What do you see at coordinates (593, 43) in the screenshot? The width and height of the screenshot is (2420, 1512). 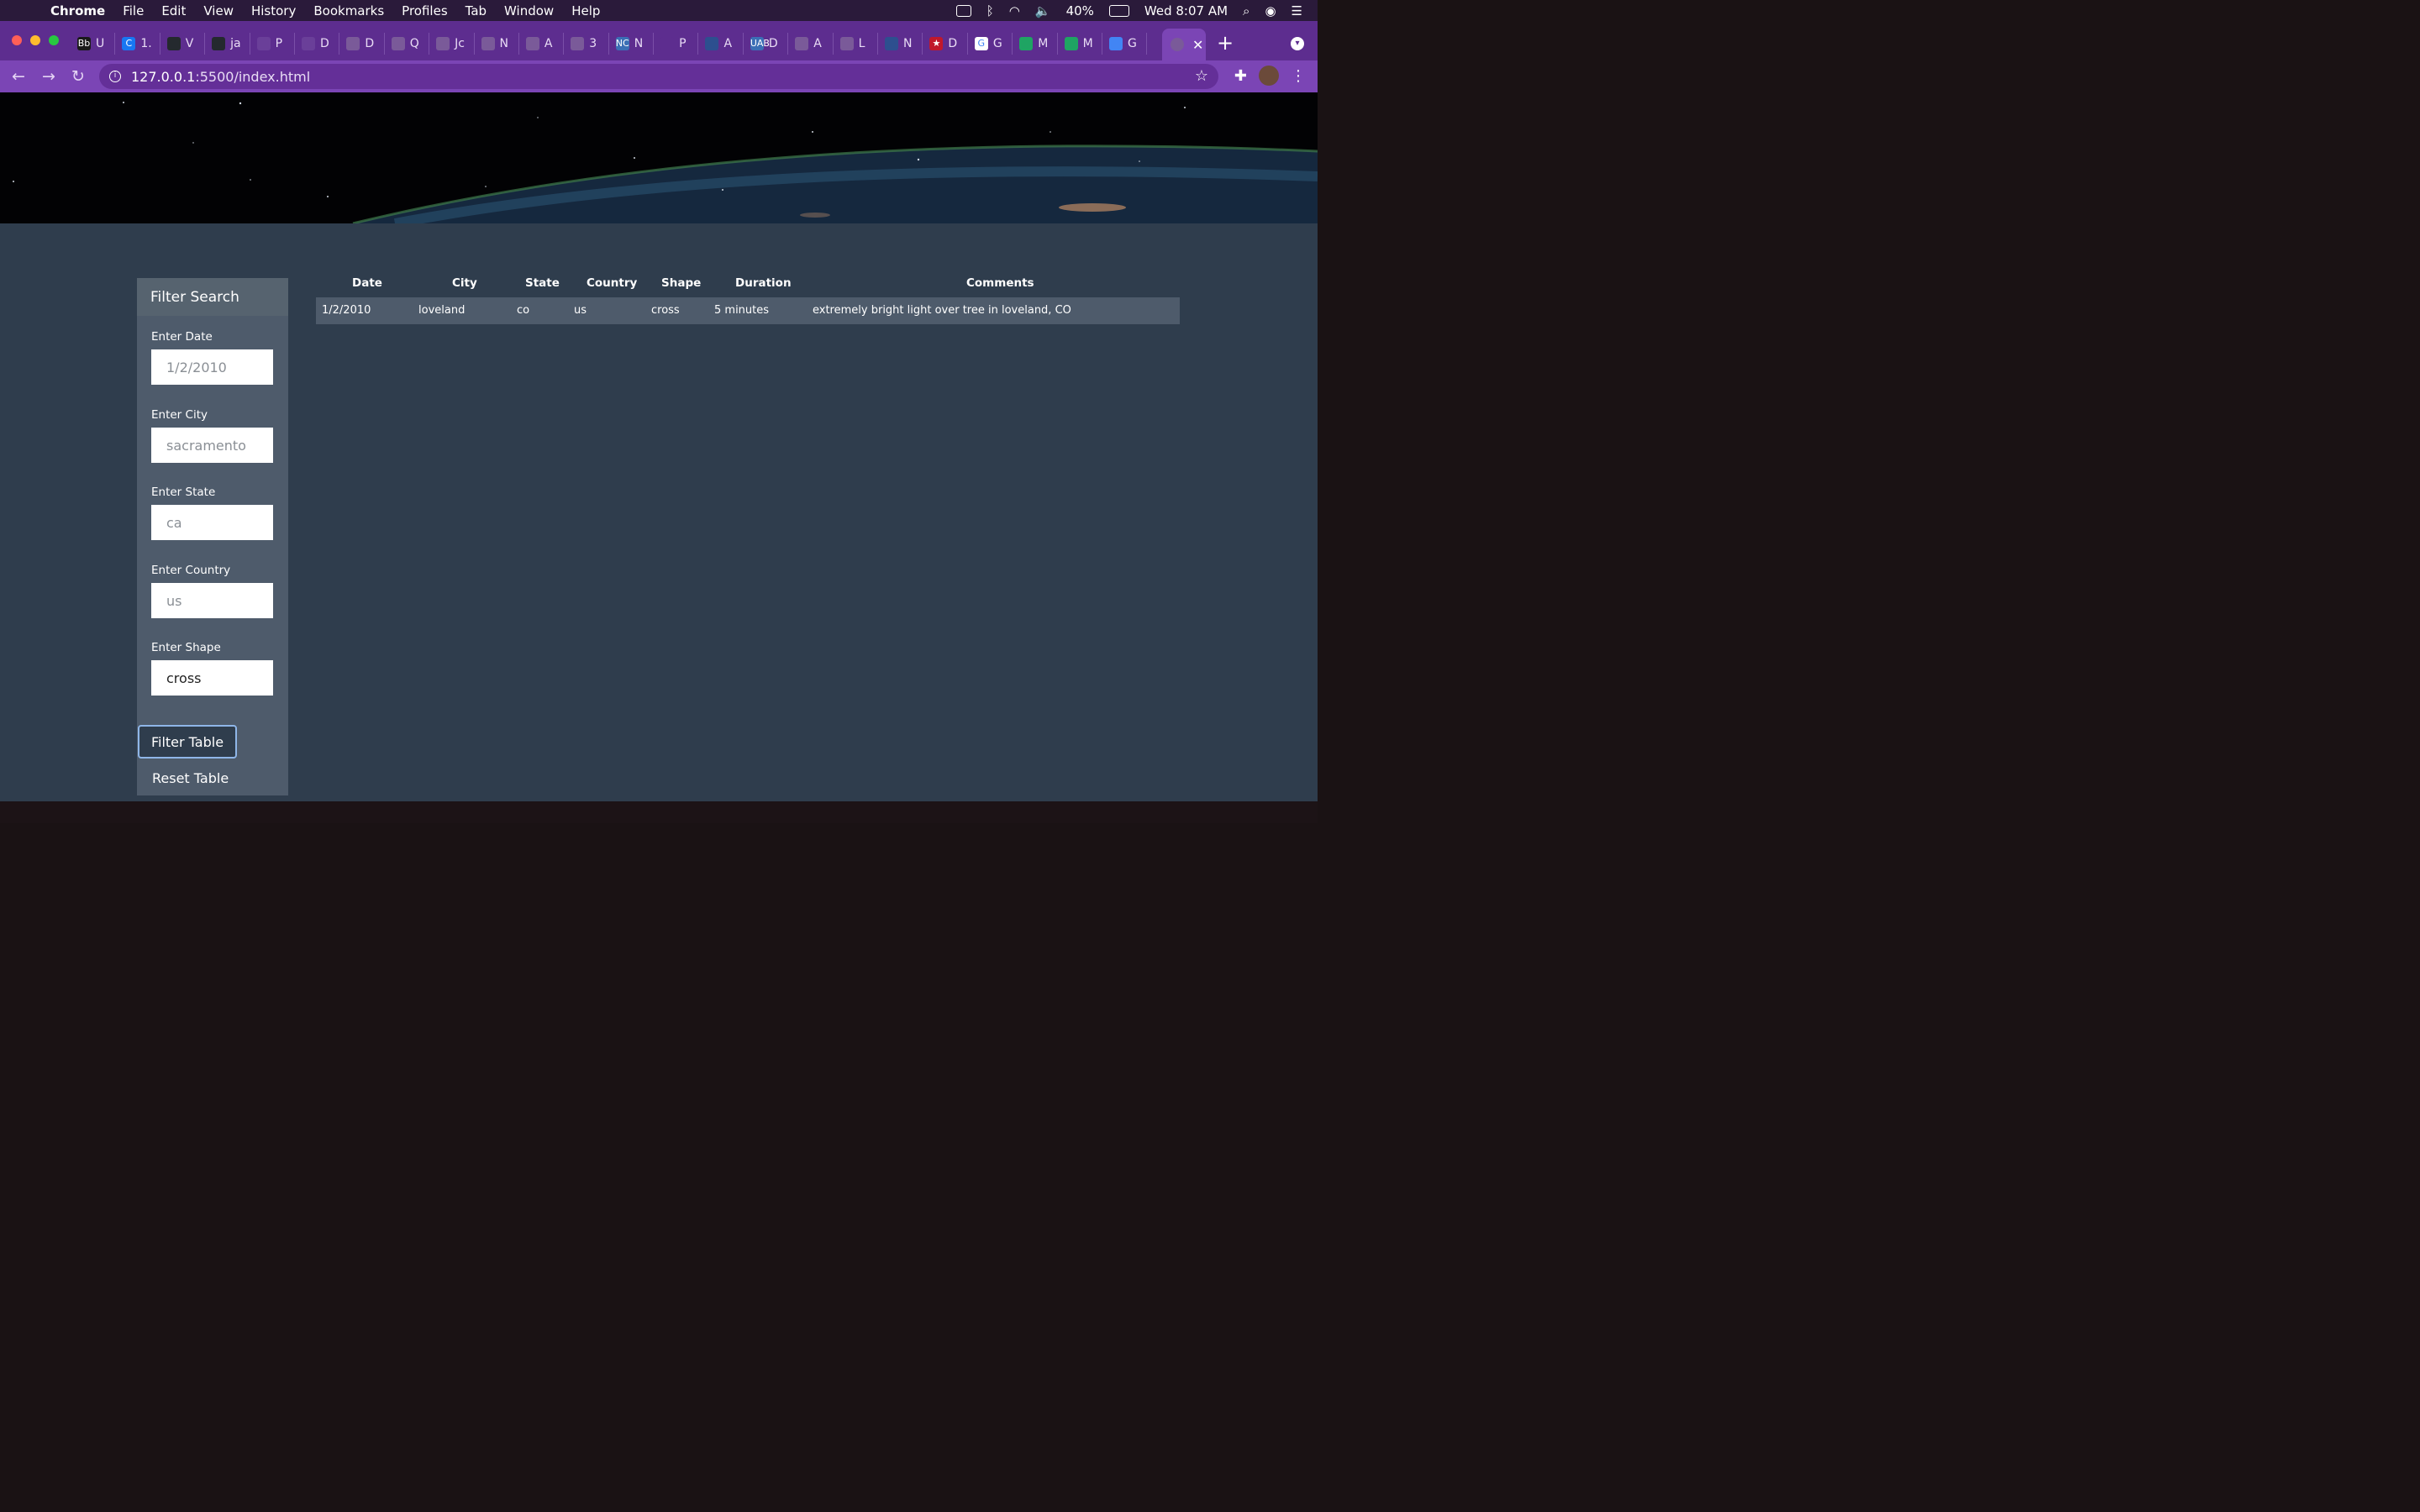 I see `tab-title: 3` at bounding box center [593, 43].